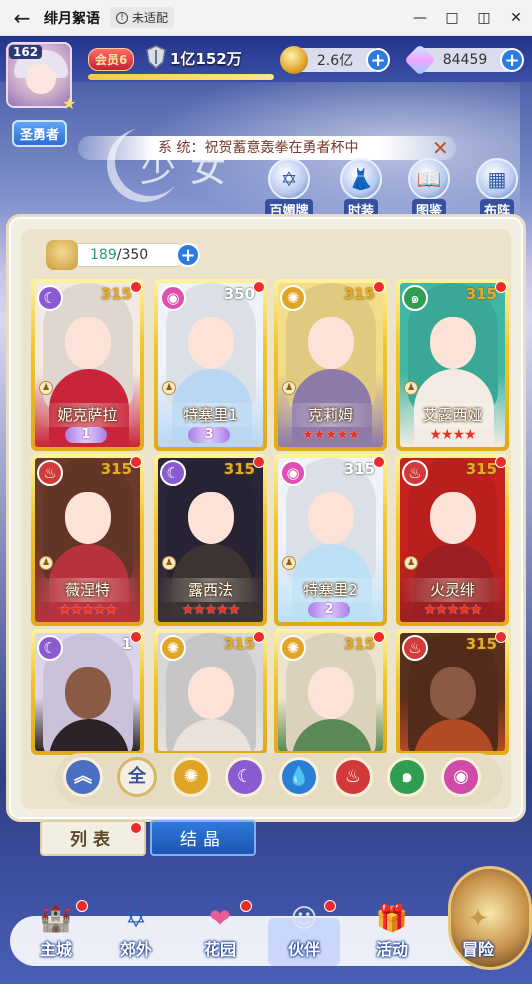  I want to click on power-value: 1亿152万, so click(206, 59).